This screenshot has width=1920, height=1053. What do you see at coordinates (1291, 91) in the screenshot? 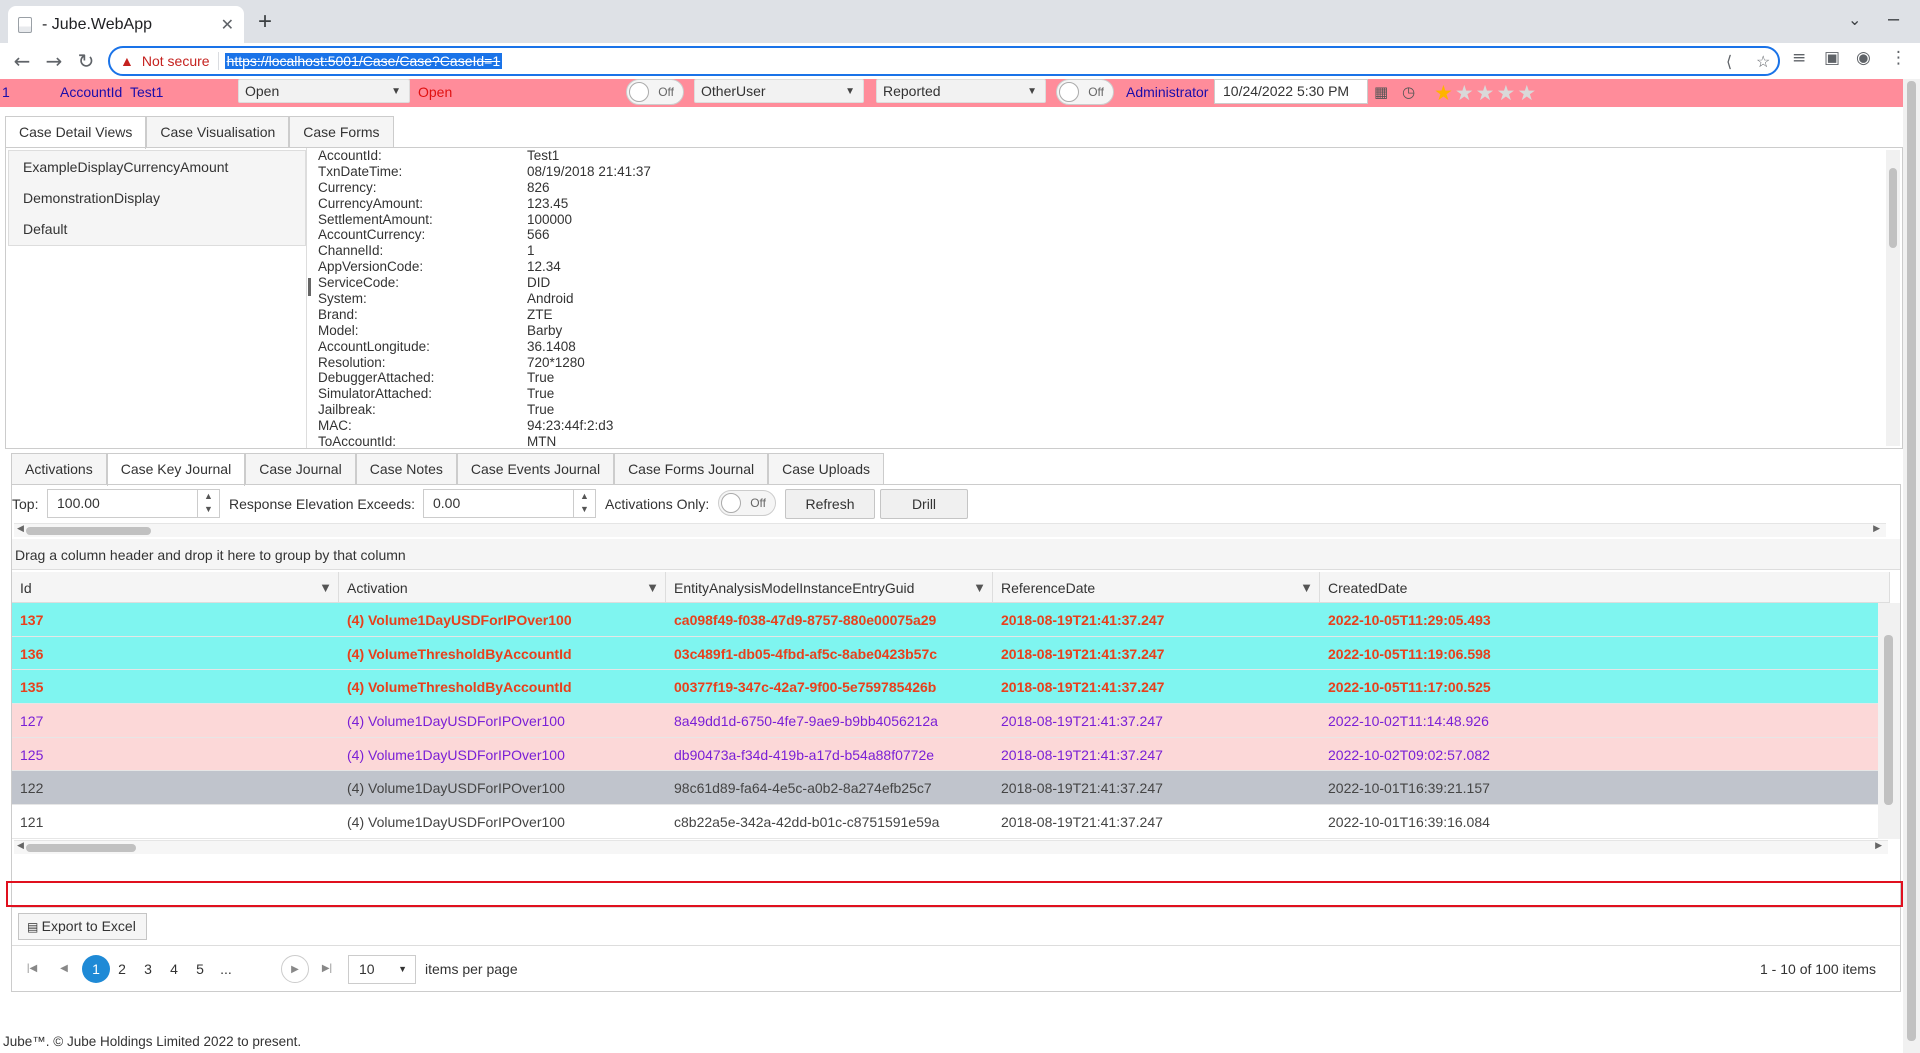
I see `diary-date-input: 10/24/2022 5:30 PM` at bounding box center [1291, 91].